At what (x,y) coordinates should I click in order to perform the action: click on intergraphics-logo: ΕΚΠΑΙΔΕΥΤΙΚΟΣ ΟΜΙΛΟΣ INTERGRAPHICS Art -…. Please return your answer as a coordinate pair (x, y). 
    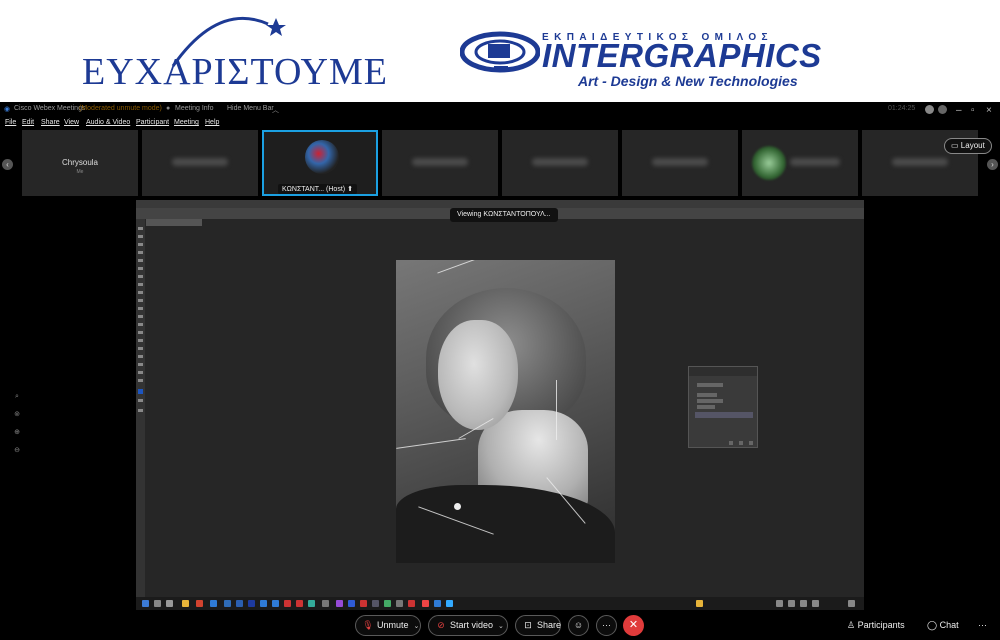
    Looking at the image, I should click on (655, 57).